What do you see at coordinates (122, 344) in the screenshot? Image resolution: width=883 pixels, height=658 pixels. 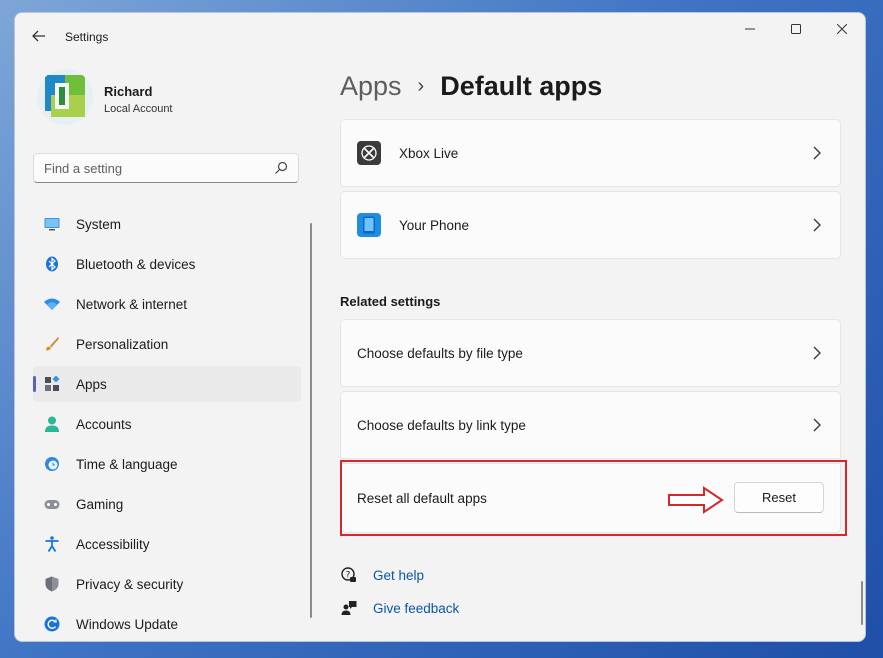 I see `sidebar-item-label: Personalization` at bounding box center [122, 344].